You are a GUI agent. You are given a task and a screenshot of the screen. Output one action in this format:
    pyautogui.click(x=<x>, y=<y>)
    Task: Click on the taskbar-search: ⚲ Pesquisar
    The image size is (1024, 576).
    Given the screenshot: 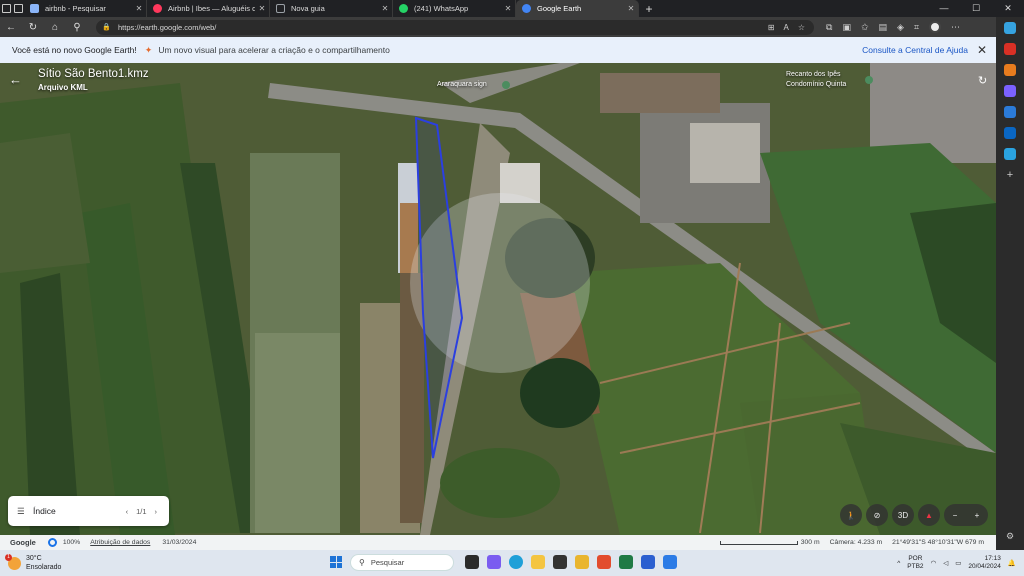 What is the action you would take?
    pyautogui.click(x=402, y=562)
    